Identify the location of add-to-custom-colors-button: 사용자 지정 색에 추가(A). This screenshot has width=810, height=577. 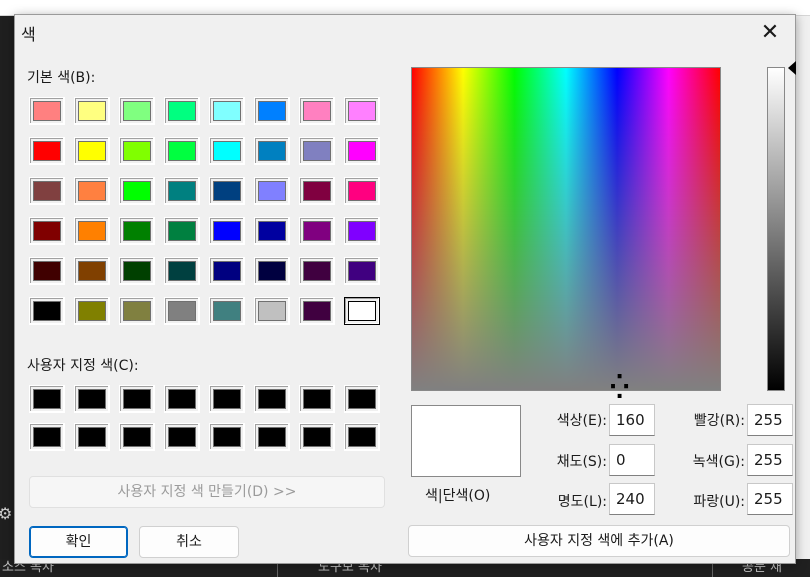
(599, 541).